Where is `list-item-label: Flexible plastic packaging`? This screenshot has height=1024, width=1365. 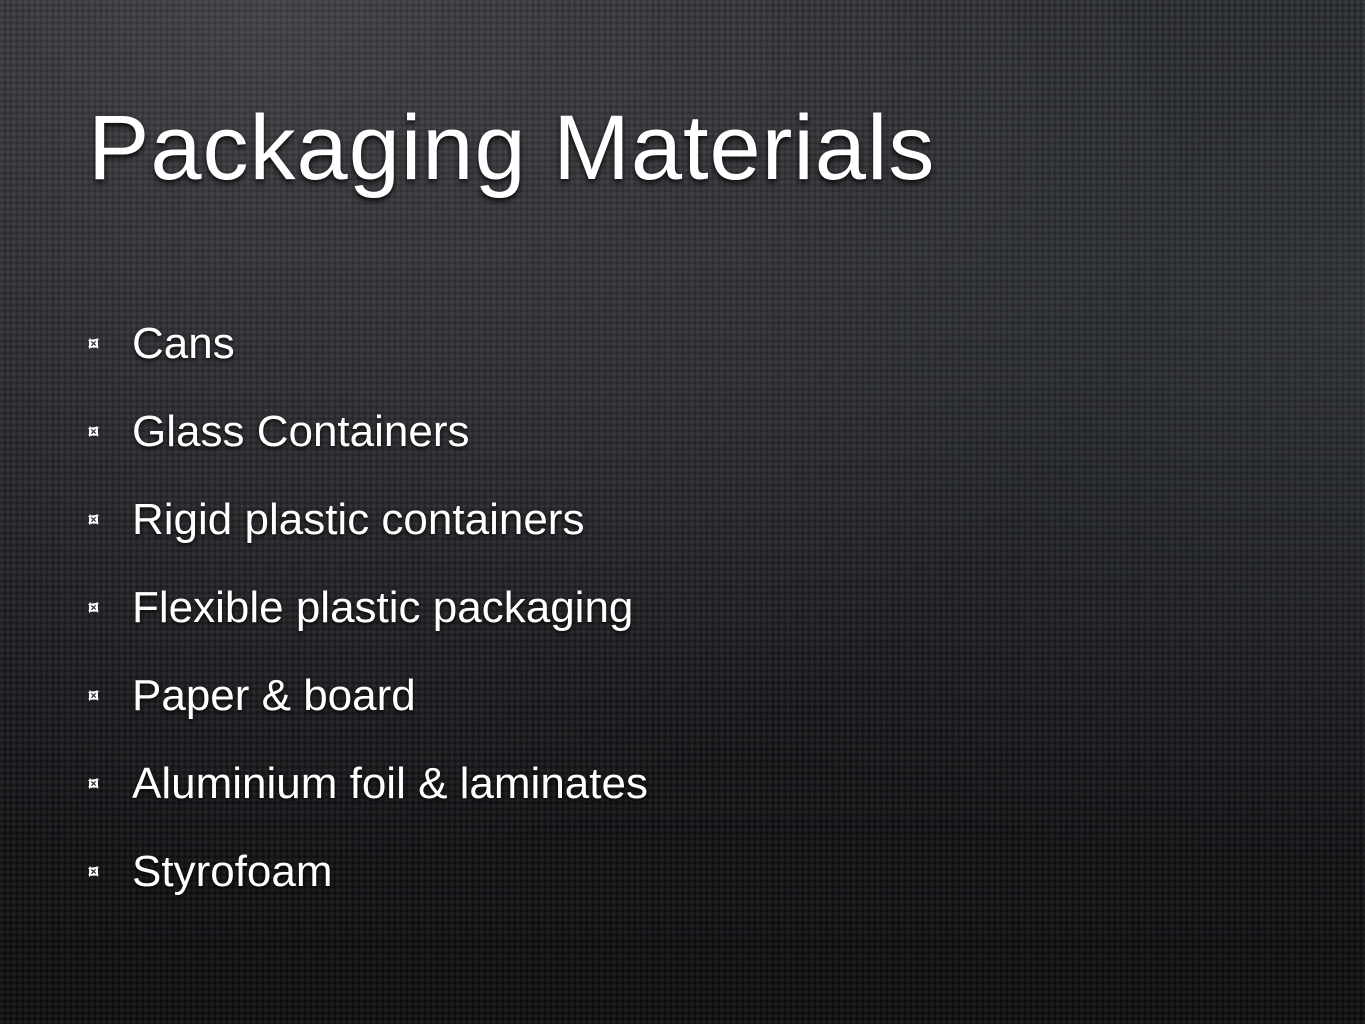 list-item-label: Flexible plastic packaging is located at coordinates (383, 607).